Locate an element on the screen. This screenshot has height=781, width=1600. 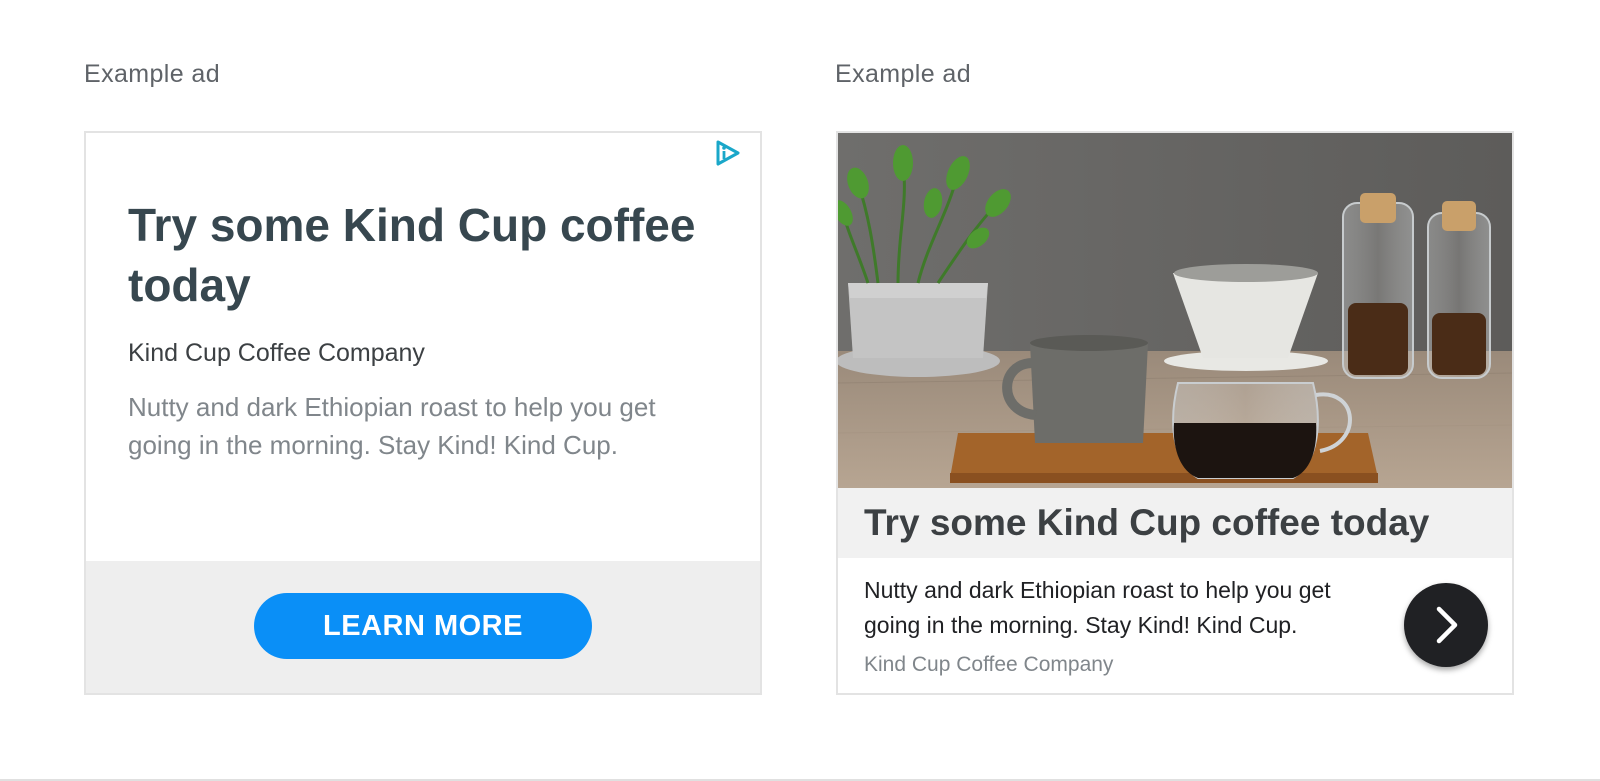
chevron-right-icon is located at coordinates (1447, 625).